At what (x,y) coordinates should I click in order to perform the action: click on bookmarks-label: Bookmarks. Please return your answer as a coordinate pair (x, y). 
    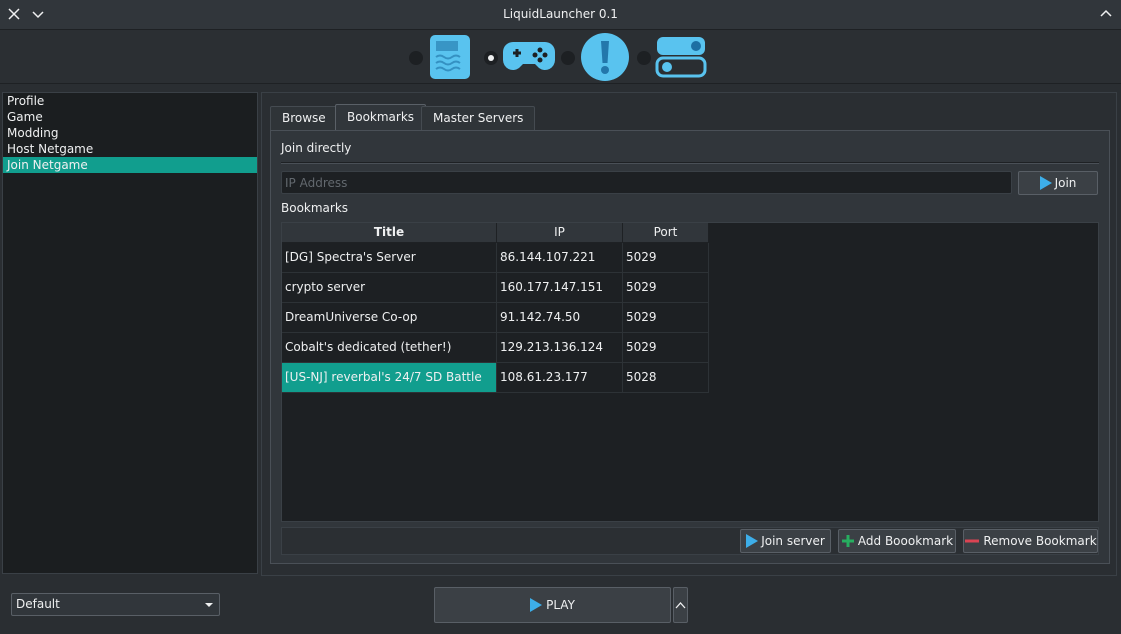
    Looking at the image, I should click on (315, 208).